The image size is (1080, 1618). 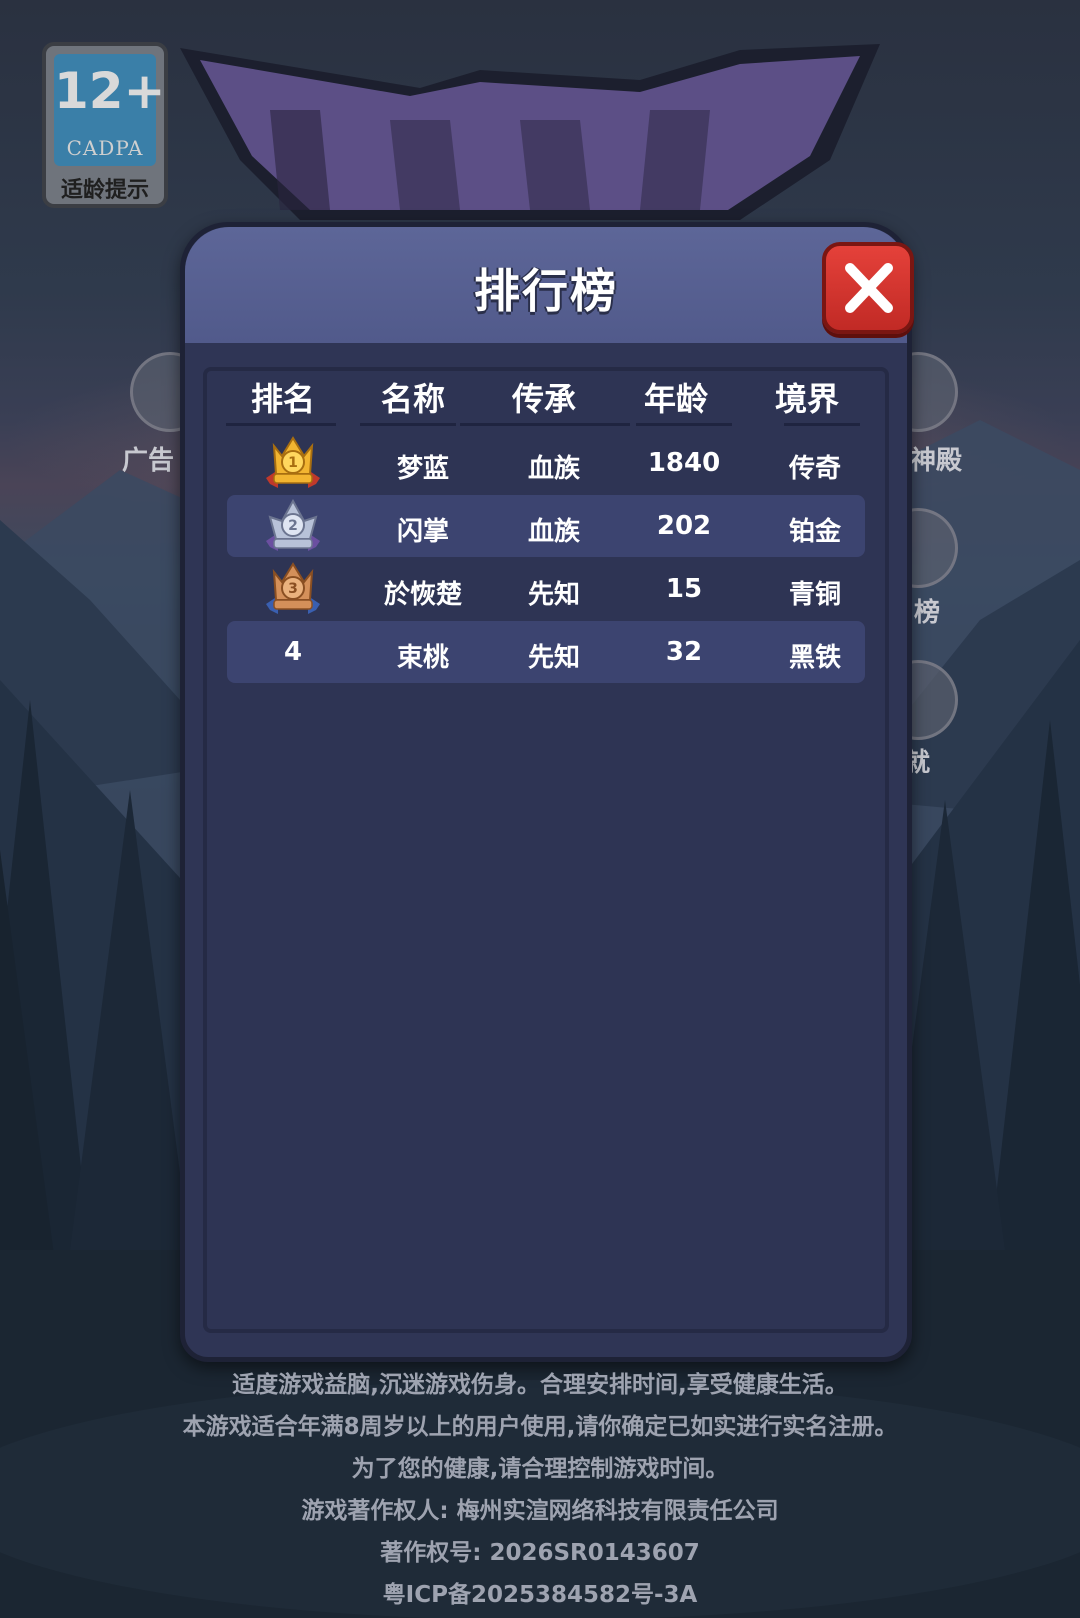 I want to click on row-2-lineage: 血族, so click(x=553, y=532).